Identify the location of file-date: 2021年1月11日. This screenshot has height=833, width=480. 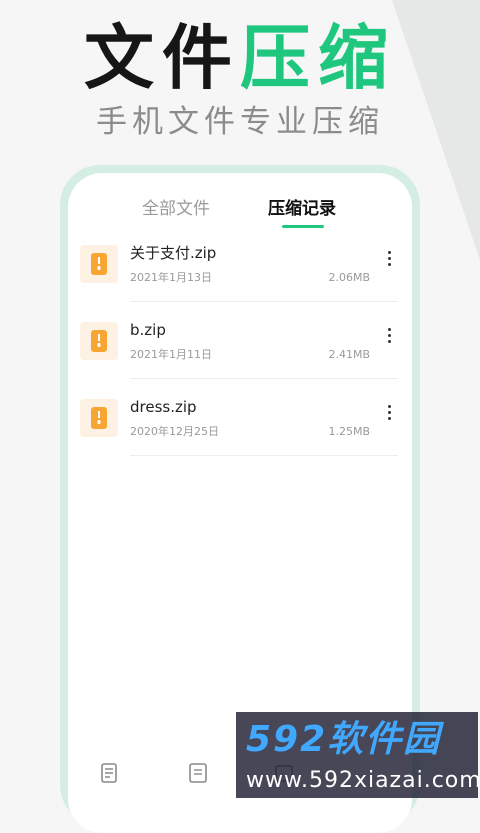
(171, 354).